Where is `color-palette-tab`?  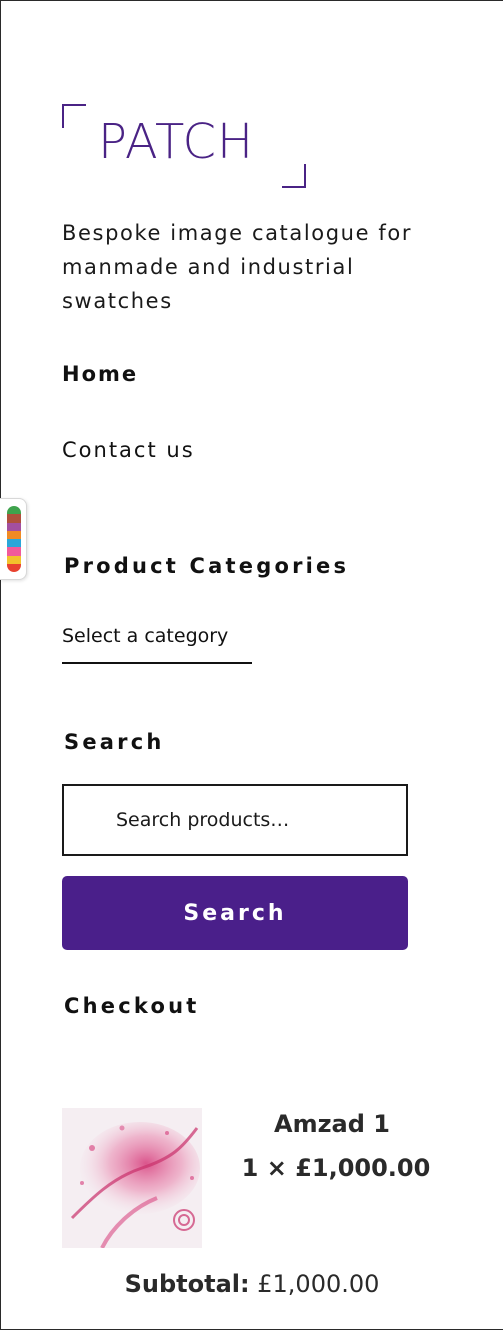
color-palette-tab is located at coordinates (13, 539).